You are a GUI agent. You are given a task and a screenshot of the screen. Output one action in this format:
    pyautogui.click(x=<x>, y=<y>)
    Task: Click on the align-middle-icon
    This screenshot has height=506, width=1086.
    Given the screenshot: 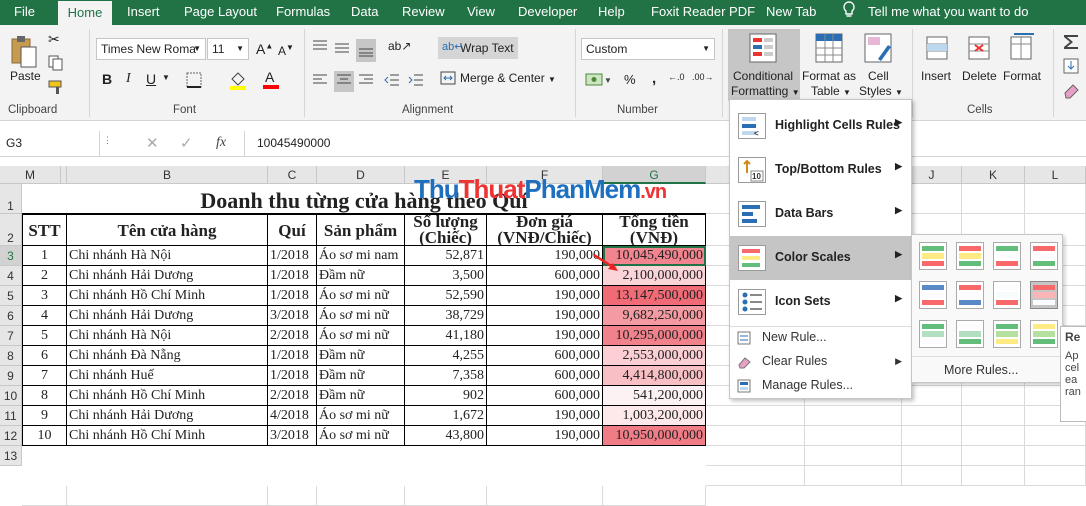 What is the action you would take?
    pyautogui.click(x=342, y=48)
    